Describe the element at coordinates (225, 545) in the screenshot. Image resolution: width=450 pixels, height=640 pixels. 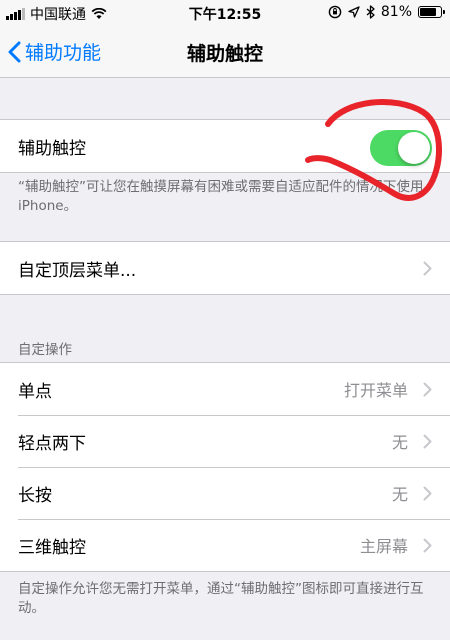
I see `action-row-3d-touch: 三维触控 主屏幕` at that location.